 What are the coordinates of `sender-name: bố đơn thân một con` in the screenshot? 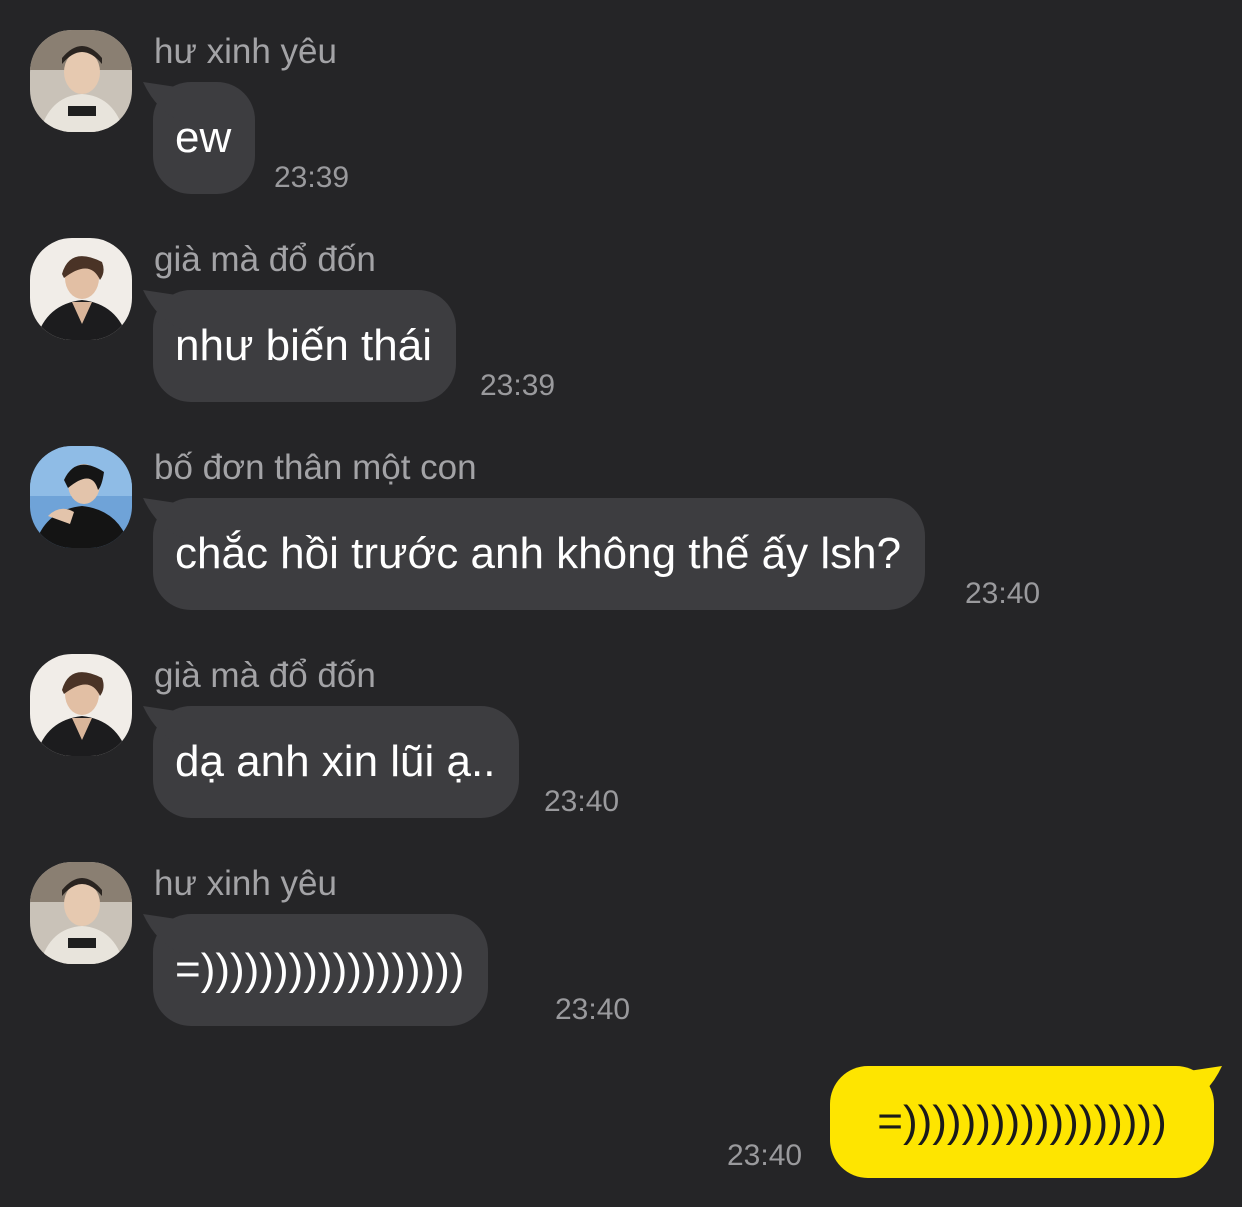 It's located at (315, 467).